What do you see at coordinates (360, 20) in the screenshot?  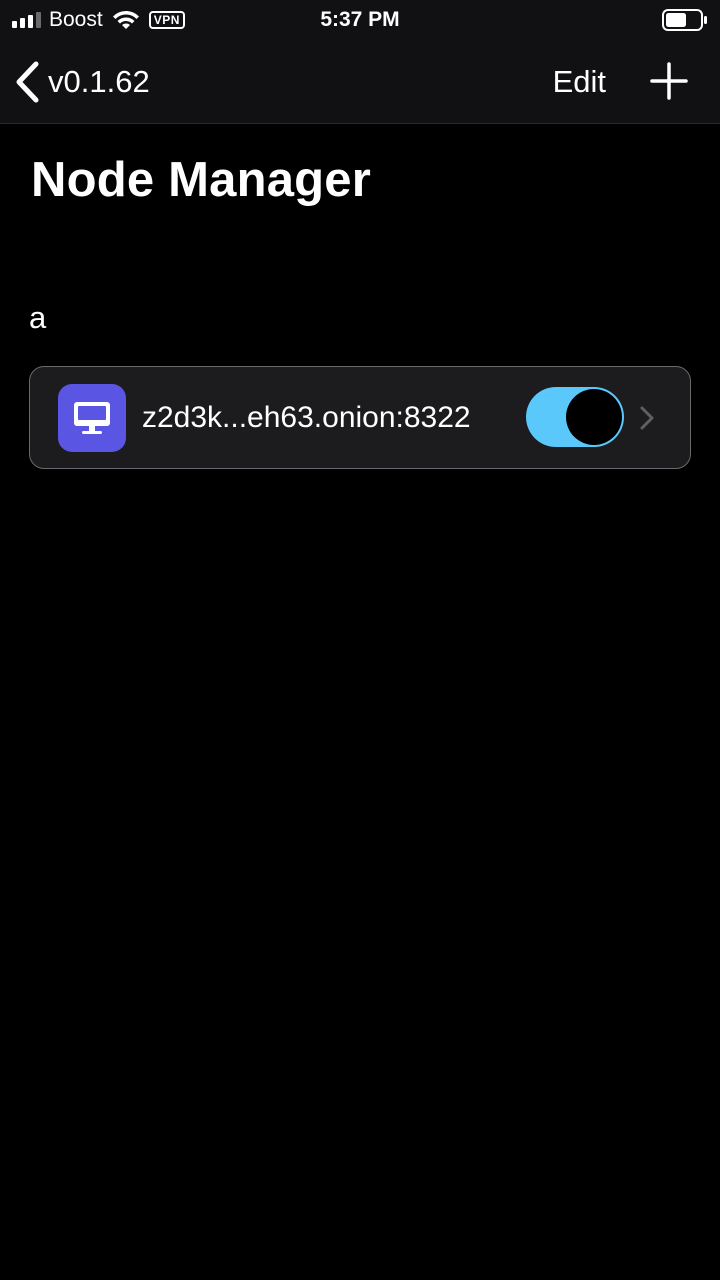 I see `status-bar: Boost VPN 5:37 PM` at bounding box center [360, 20].